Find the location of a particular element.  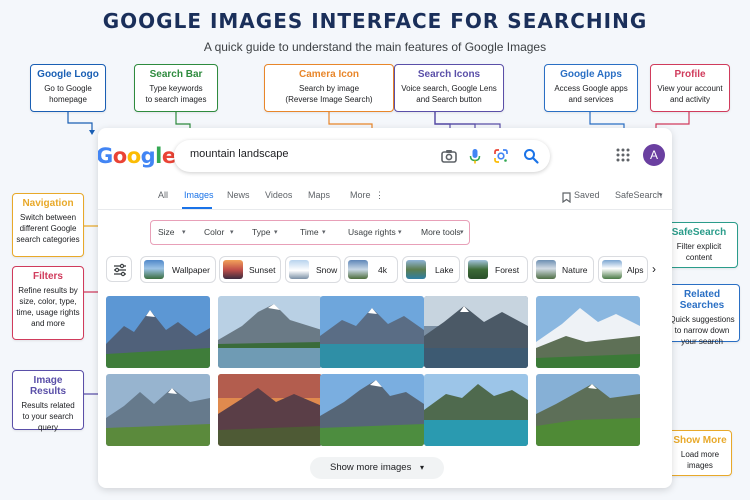

callout-google-logo: Google Logo Go to Google homepage is located at coordinates (68, 88).